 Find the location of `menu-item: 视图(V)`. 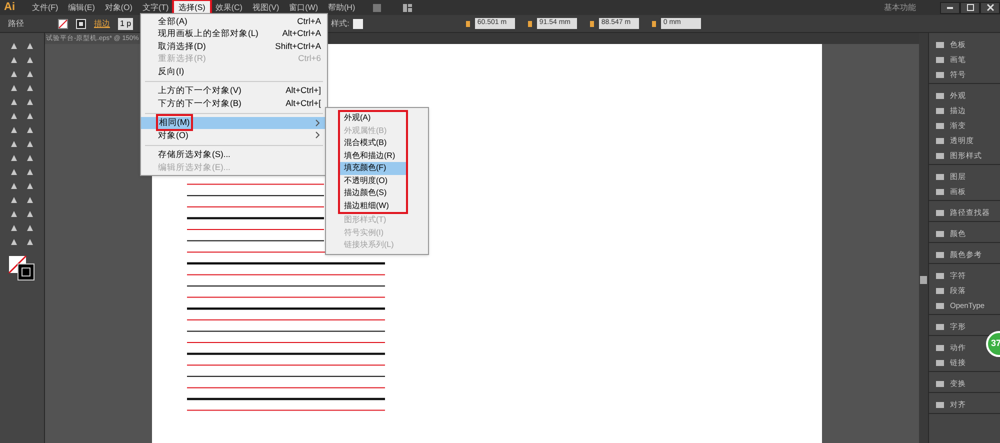

menu-item: 视图(V) is located at coordinates (265, 7).